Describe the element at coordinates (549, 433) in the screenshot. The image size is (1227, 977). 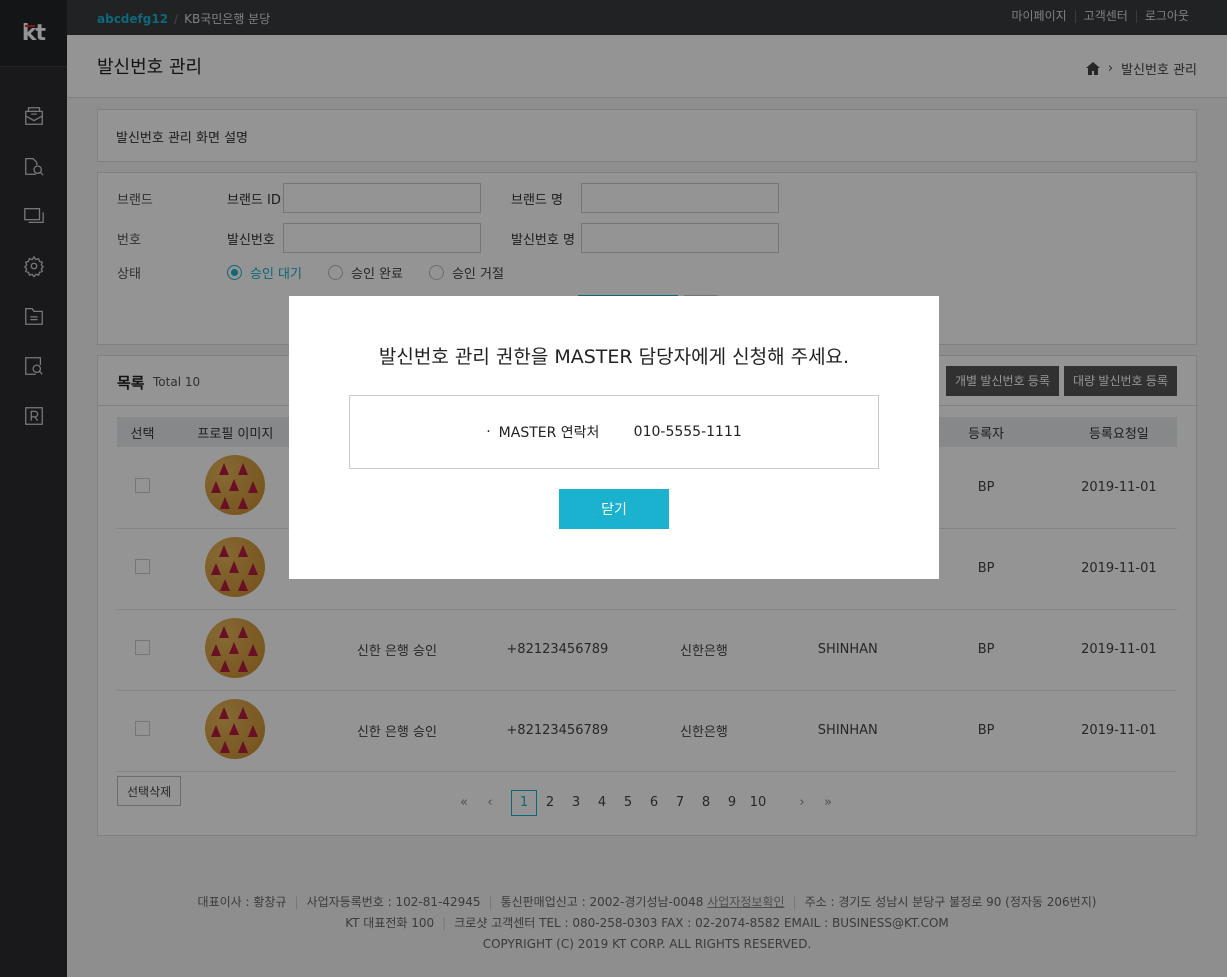
I see `contact-label: MASTER 연락처` at that location.